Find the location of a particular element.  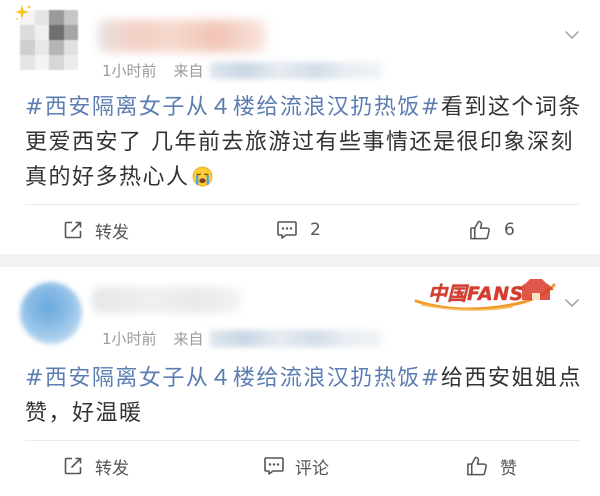

text-line: 赞，好温暖 is located at coordinates (303, 413).